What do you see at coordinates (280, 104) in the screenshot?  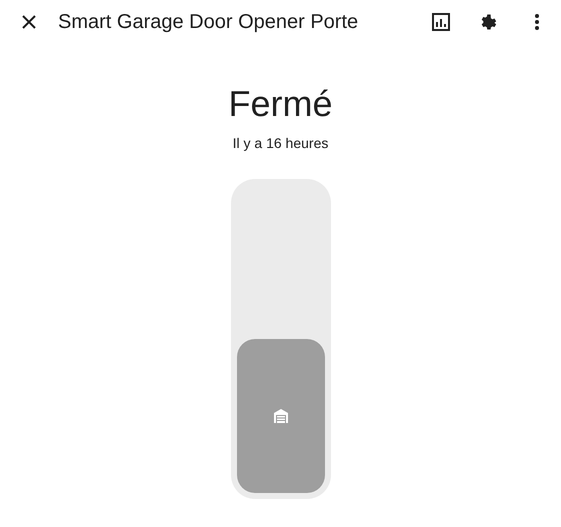 I see `state-label: Fermé` at bounding box center [280, 104].